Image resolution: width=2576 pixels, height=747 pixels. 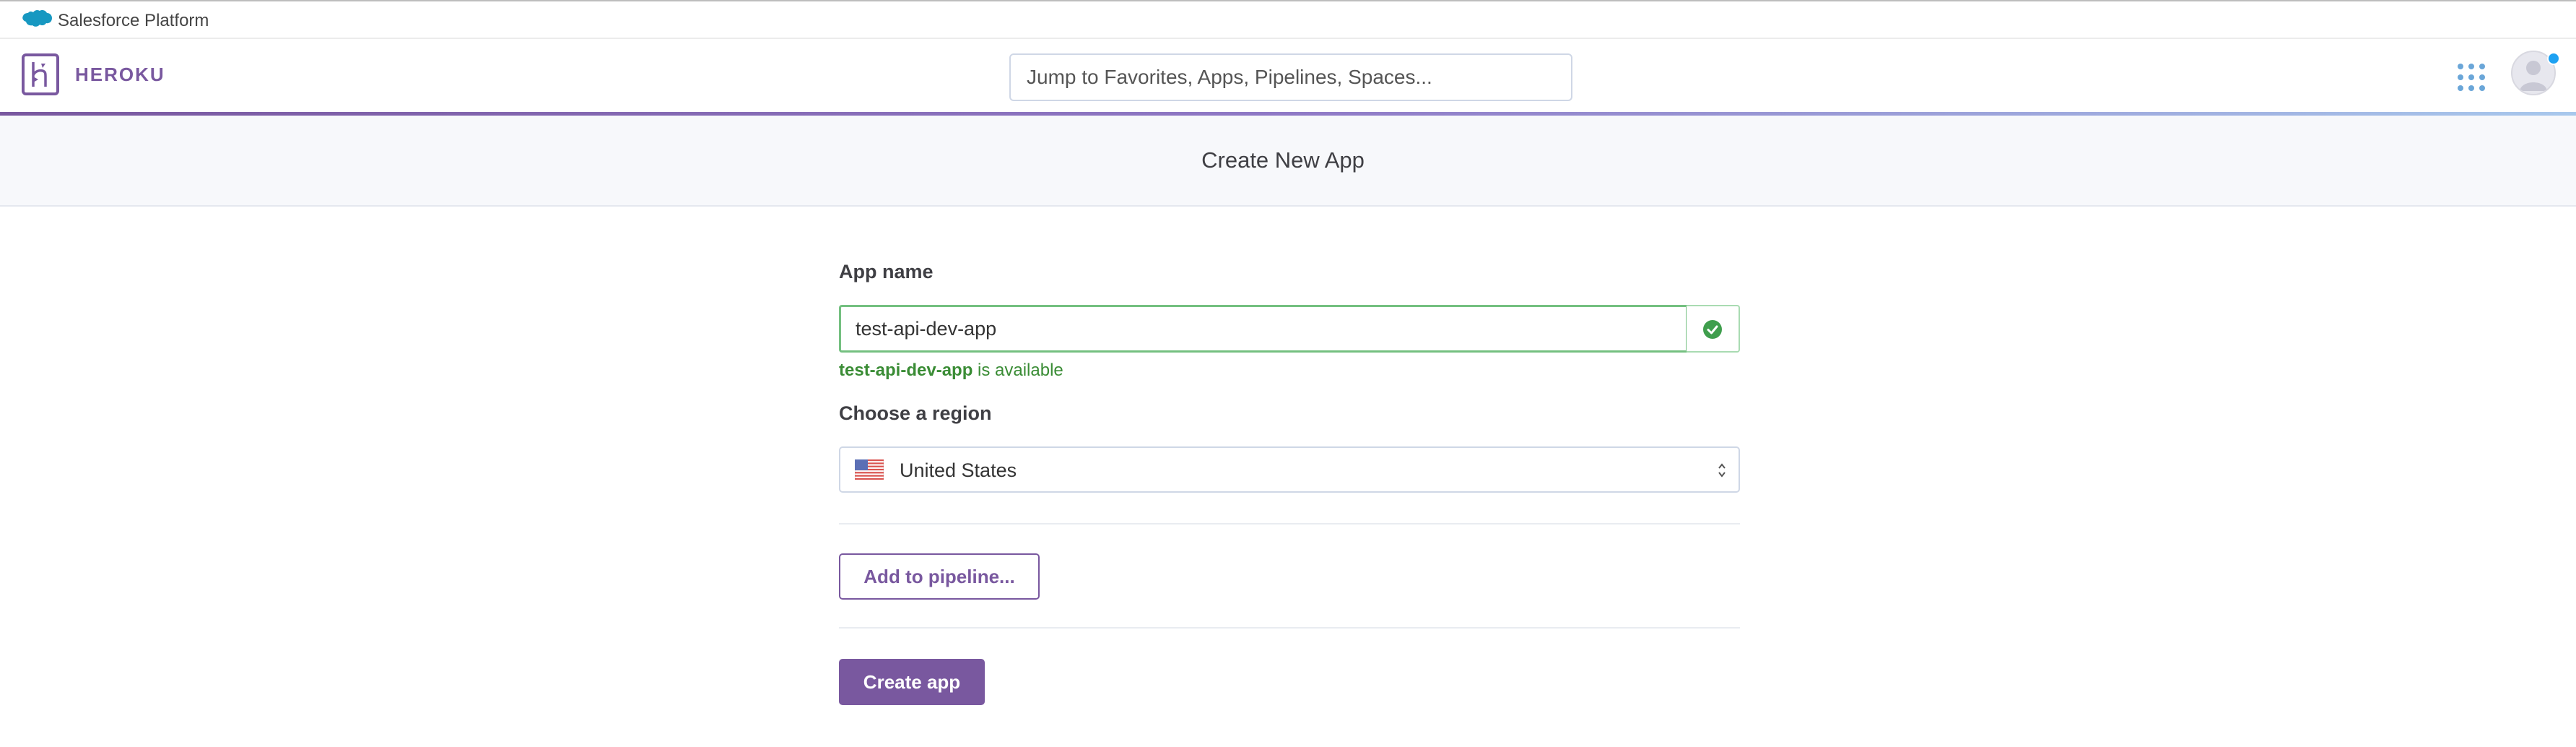 What do you see at coordinates (2472, 78) in the screenshot?
I see `apps-grid-icon` at bounding box center [2472, 78].